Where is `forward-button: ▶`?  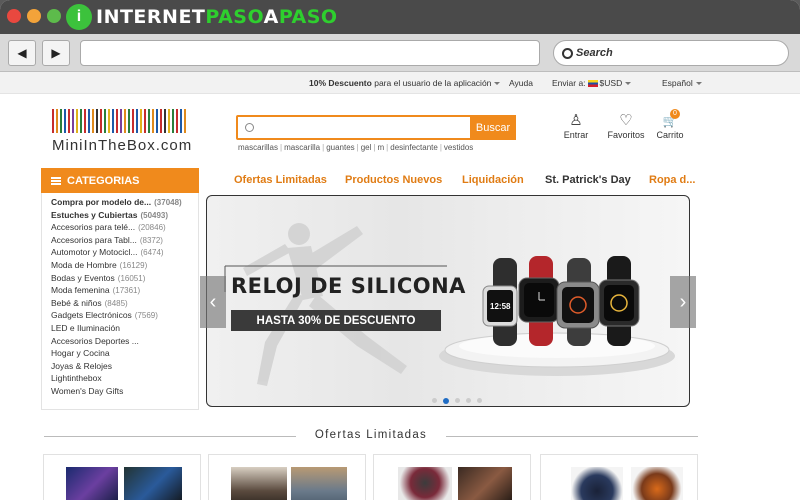
forward-button: ▶ is located at coordinates (56, 53).